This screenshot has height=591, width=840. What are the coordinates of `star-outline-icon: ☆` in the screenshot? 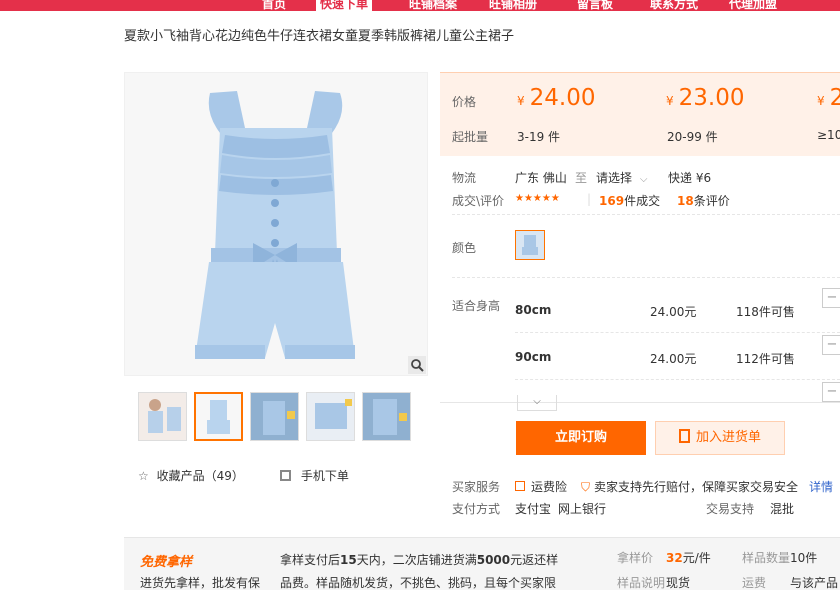 It's located at (143, 476).